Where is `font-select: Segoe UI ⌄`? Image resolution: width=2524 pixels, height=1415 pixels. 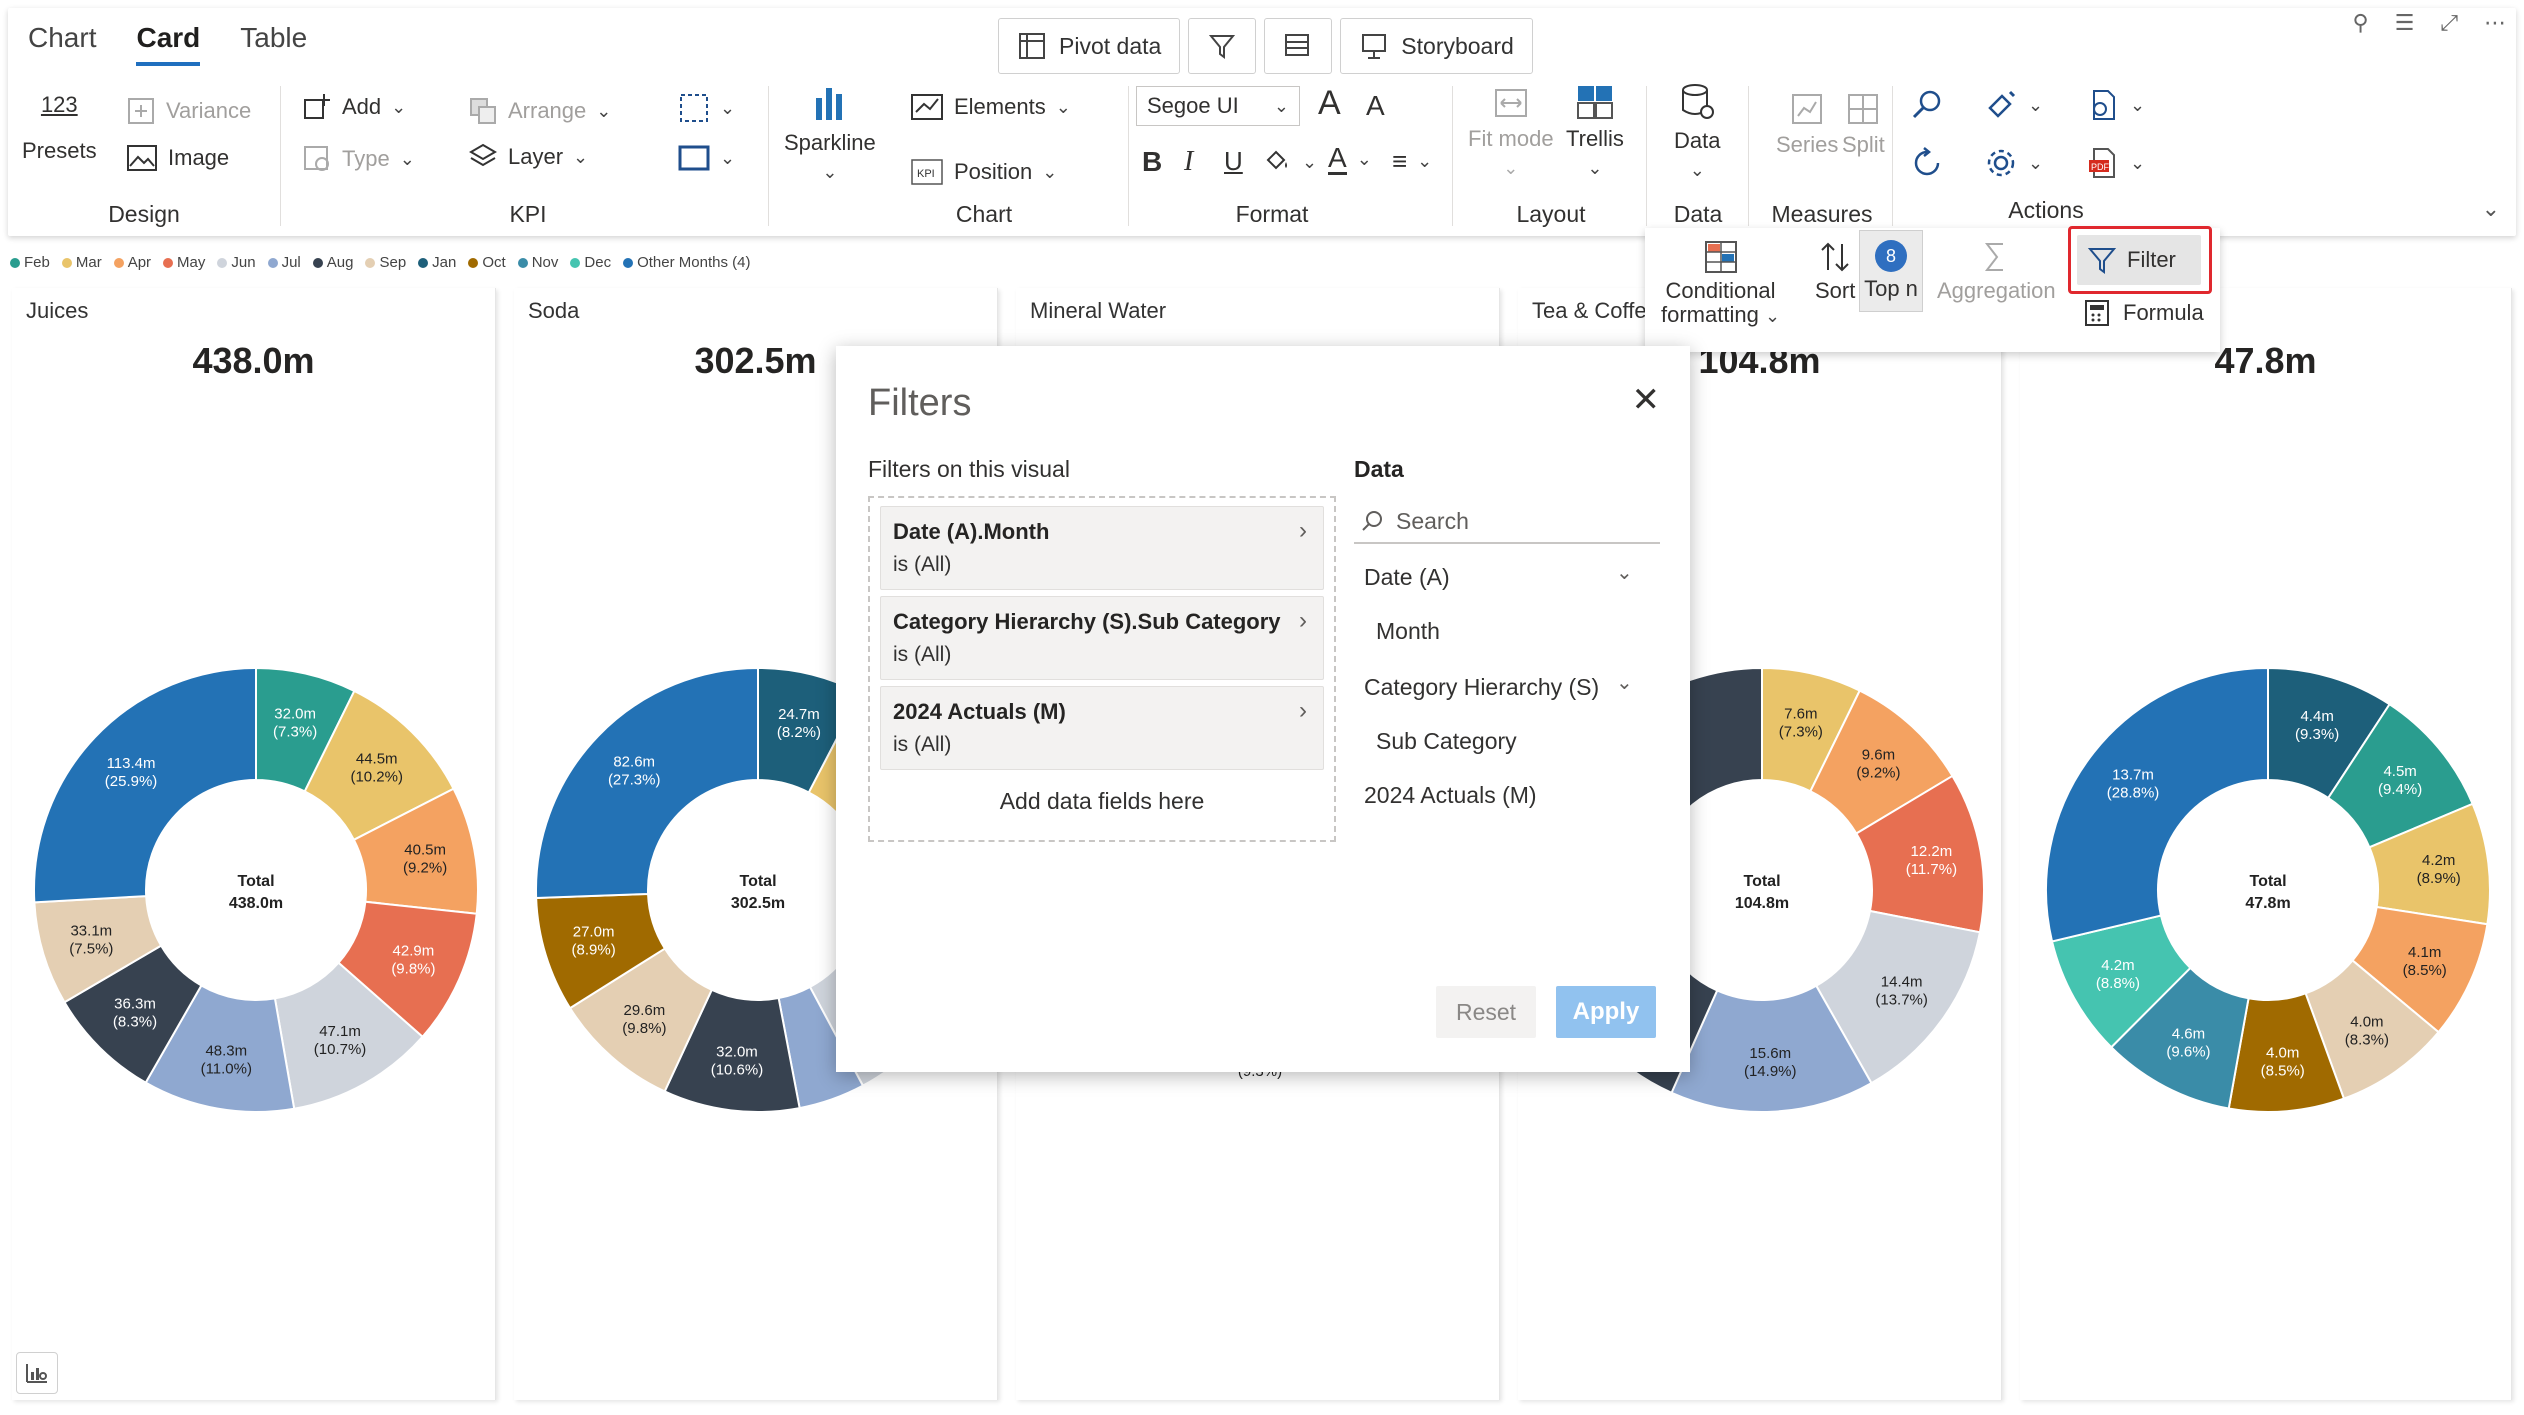 font-select: Segoe UI ⌄ is located at coordinates (1218, 106).